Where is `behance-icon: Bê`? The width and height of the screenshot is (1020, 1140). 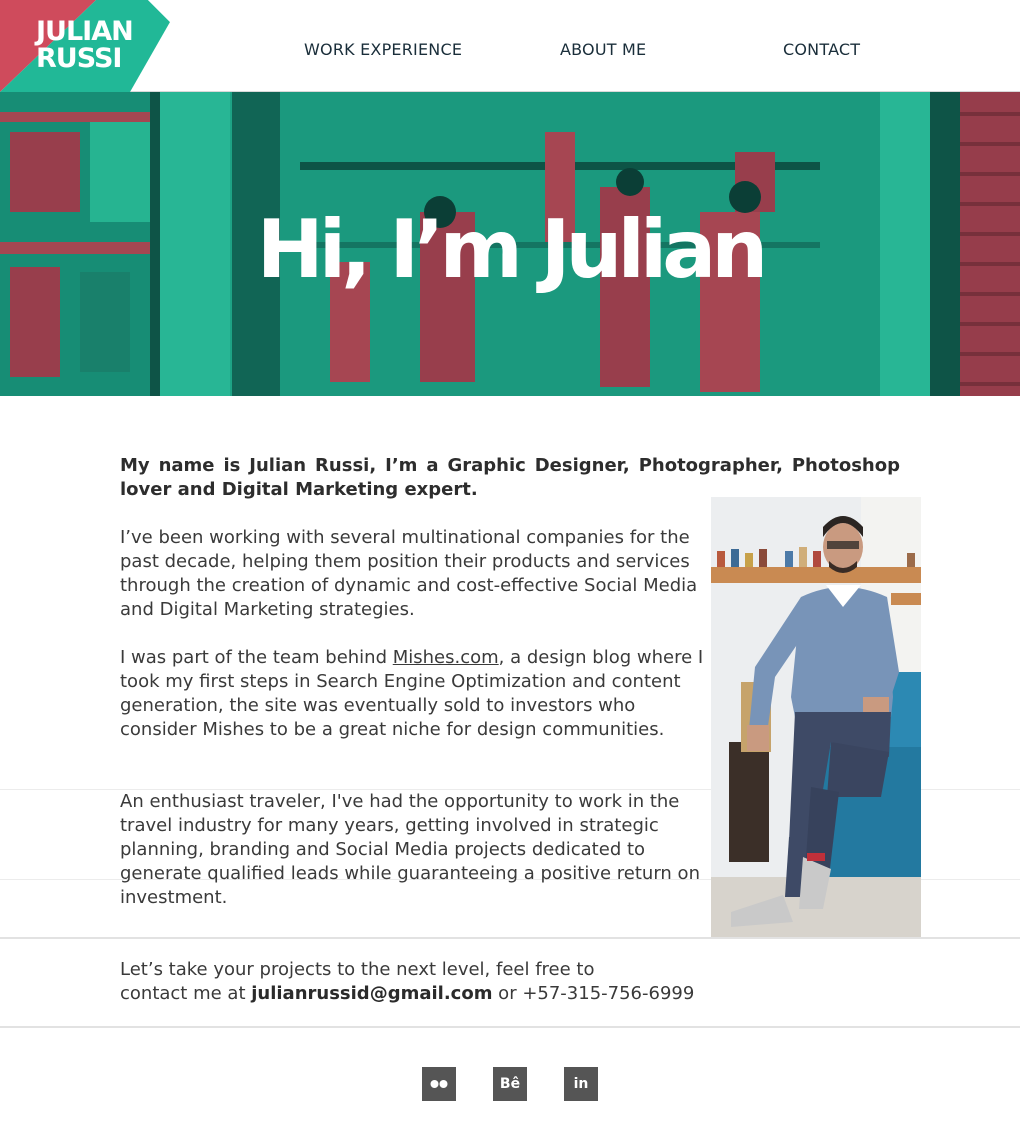
behance-icon: Bê is located at coordinates (510, 1084).